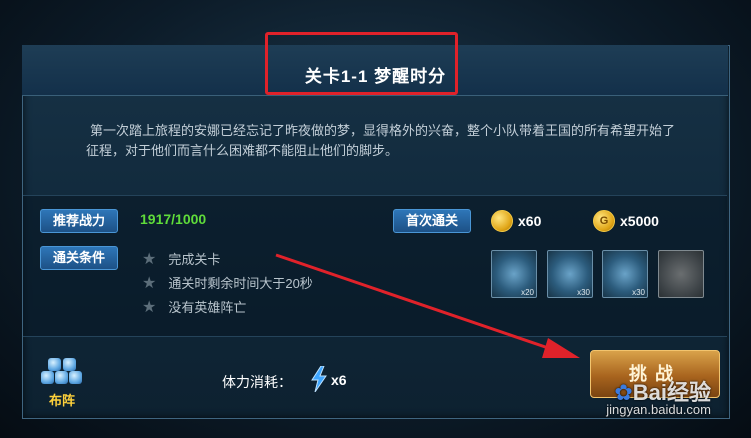  Describe the element at coordinates (681, 274) in the screenshot. I see `reward-item-slot-empty` at that location.